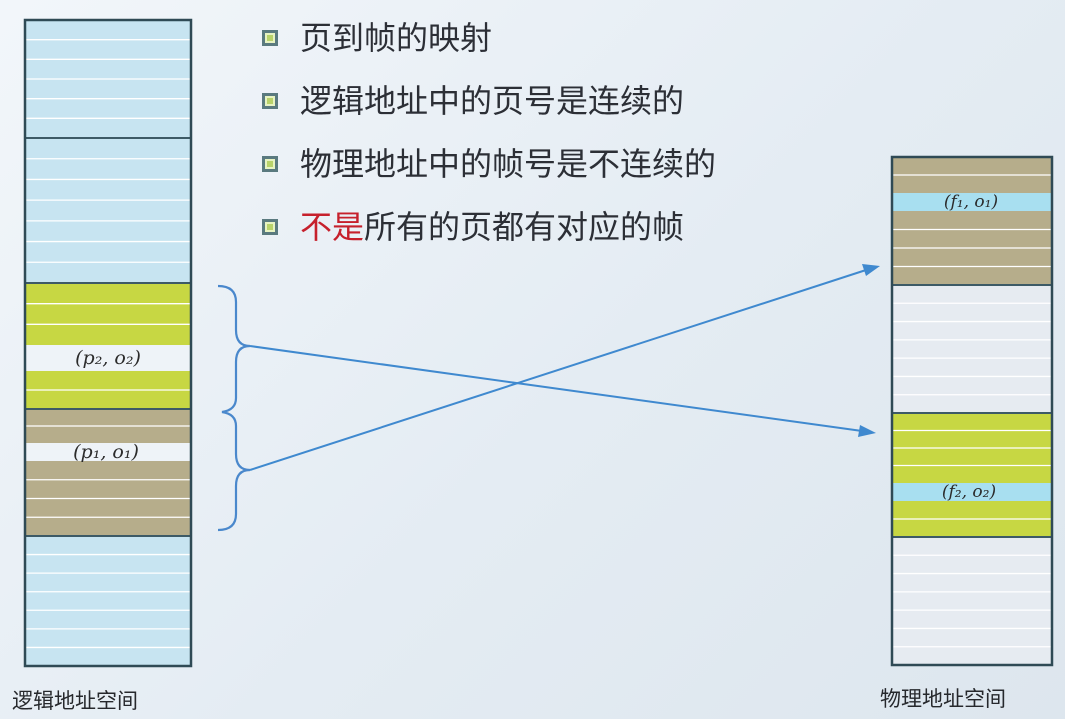 The height and width of the screenshot is (719, 1065). Describe the element at coordinates (492, 101) in the screenshot. I see `bullet-text: 逻辑地址中的页号是连续的` at that location.